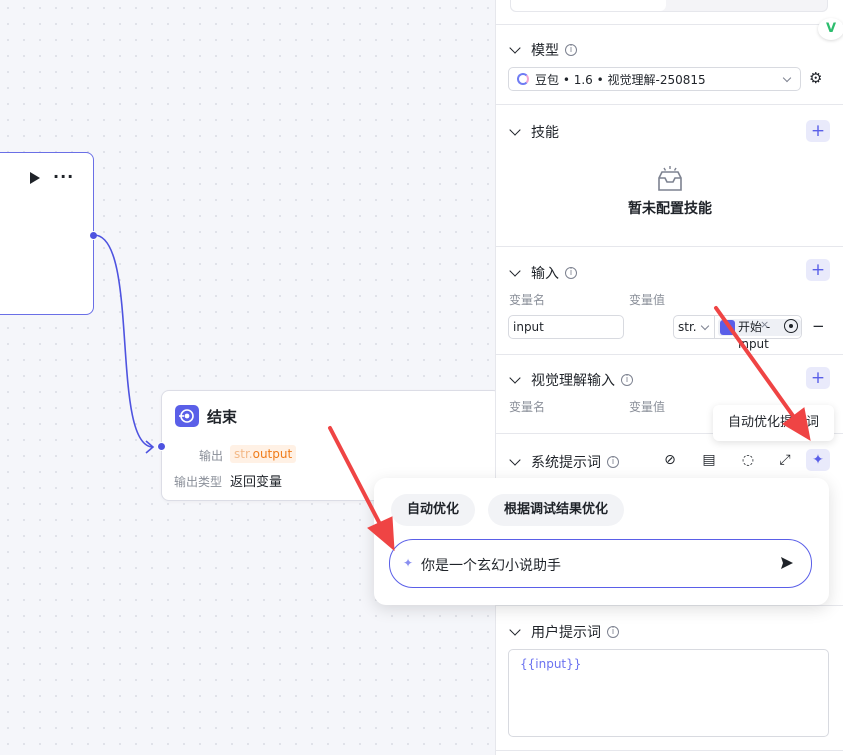 The image size is (843, 755). Describe the element at coordinates (737, 333) in the screenshot. I see `input-var-value-field: str. 开始 - input` at that location.